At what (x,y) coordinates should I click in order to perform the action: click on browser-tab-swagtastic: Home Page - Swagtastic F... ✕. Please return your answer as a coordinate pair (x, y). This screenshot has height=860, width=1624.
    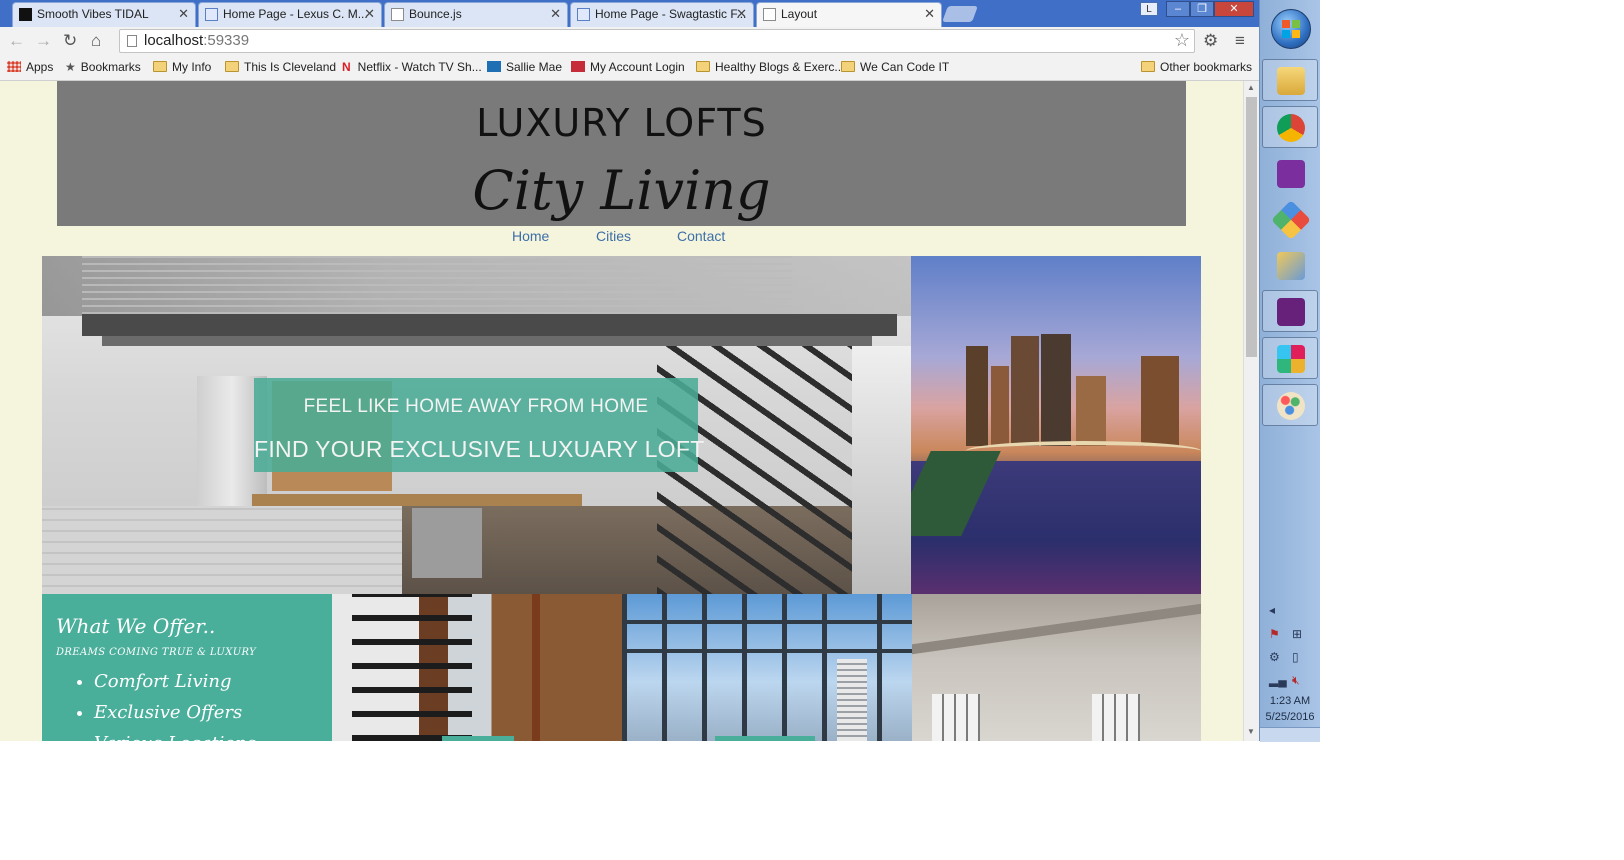
    Looking at the image, I should click on (662, 14).